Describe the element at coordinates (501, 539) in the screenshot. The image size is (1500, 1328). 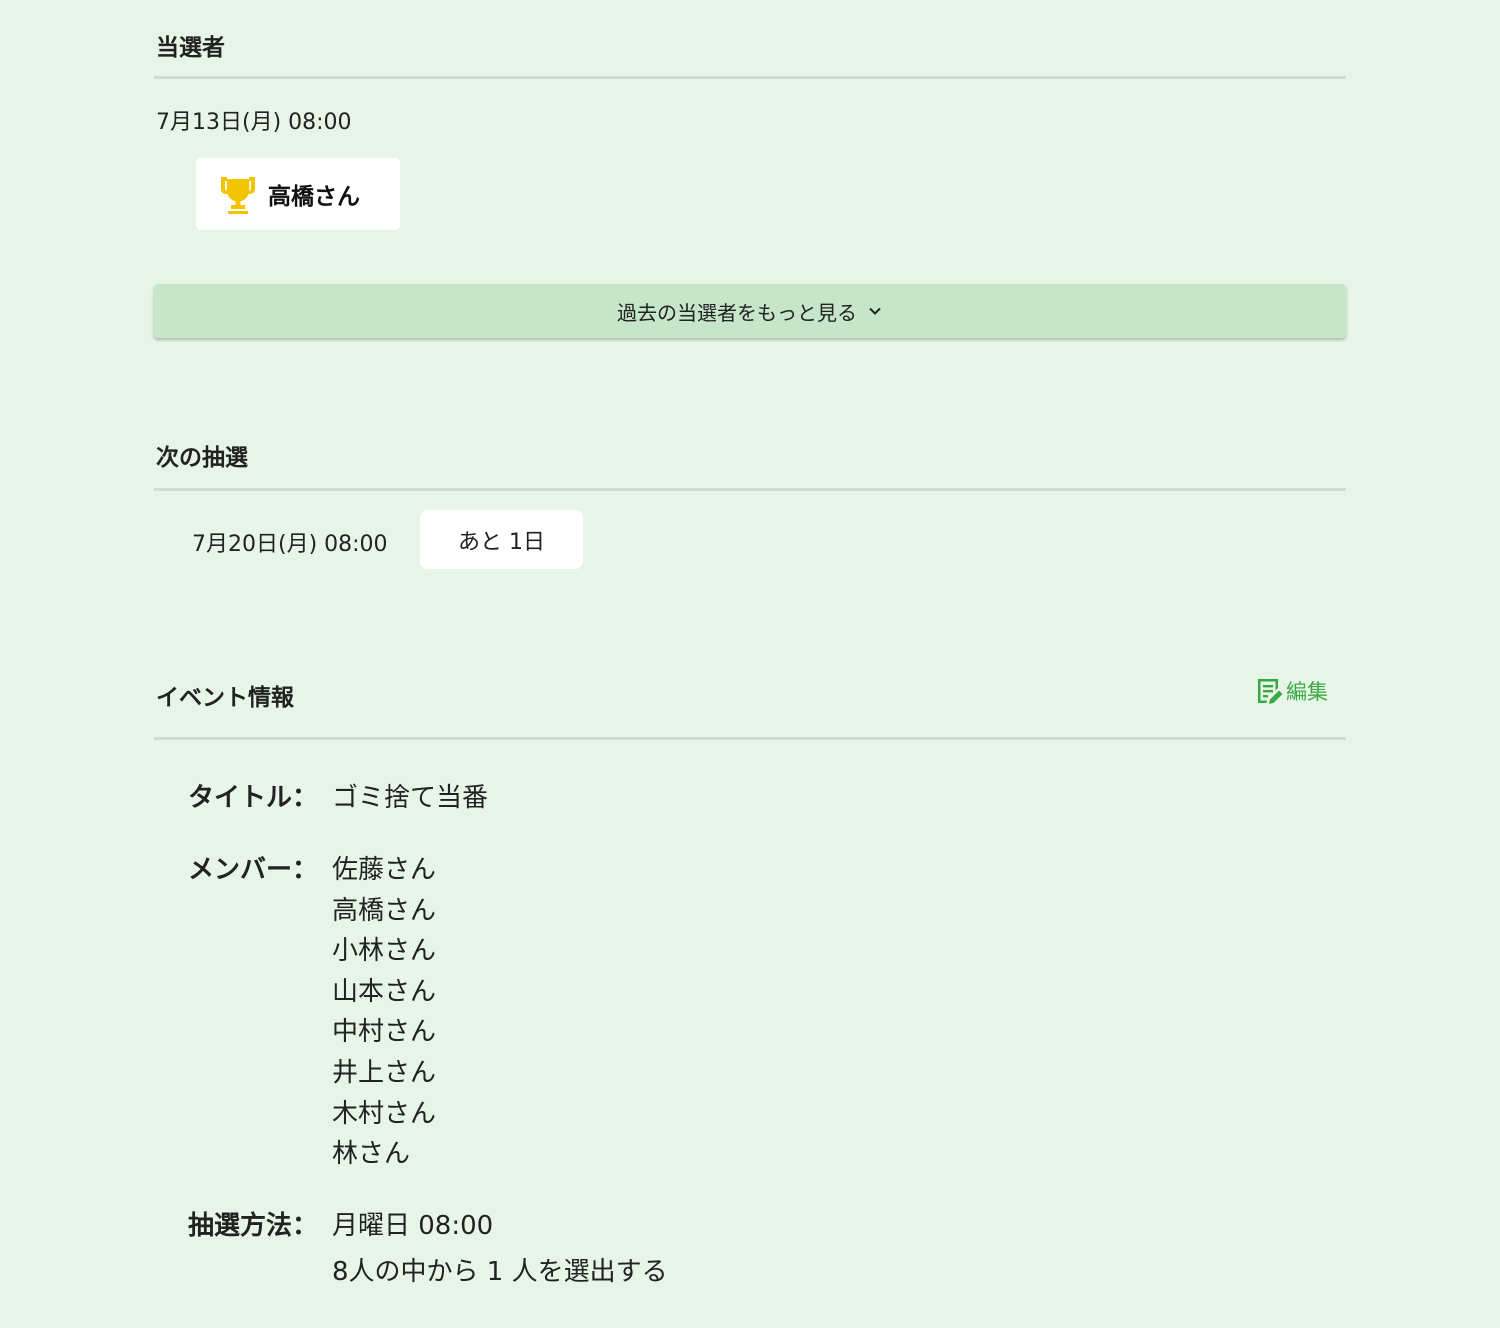
I see `days-remaining-badge: あと 1日` at that location.